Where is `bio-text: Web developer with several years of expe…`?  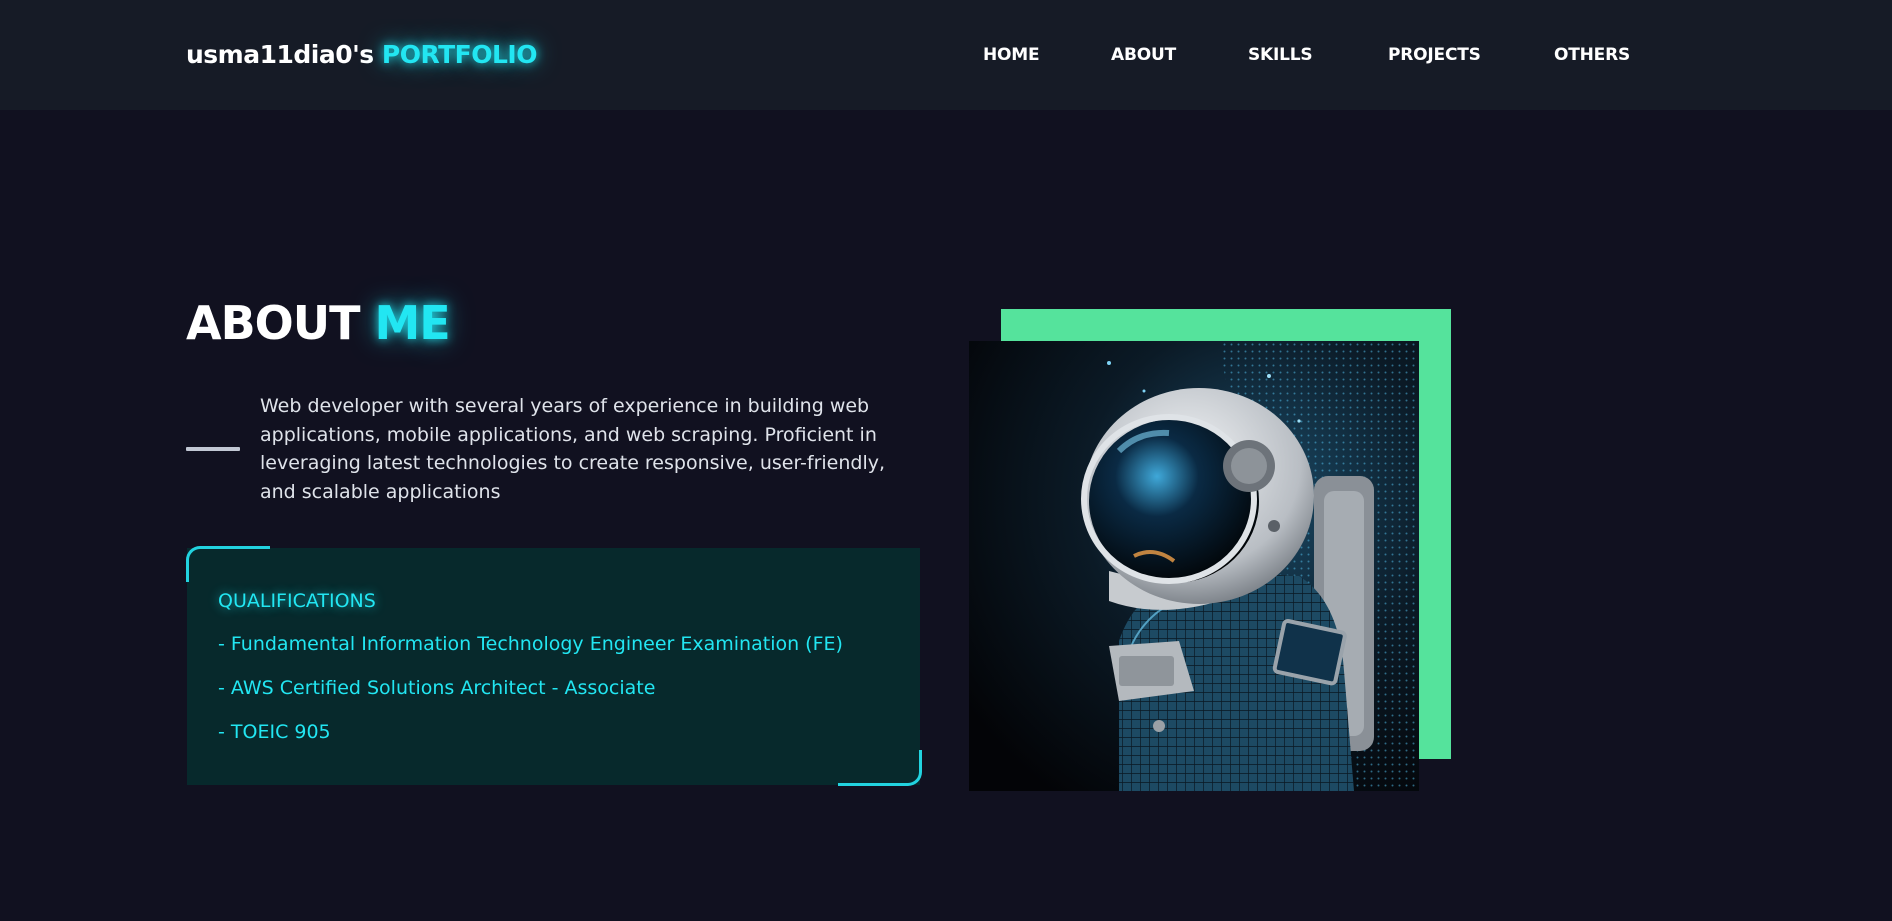
bio-text: Web developer with several years of expe… is located at coordinates (573, 449).